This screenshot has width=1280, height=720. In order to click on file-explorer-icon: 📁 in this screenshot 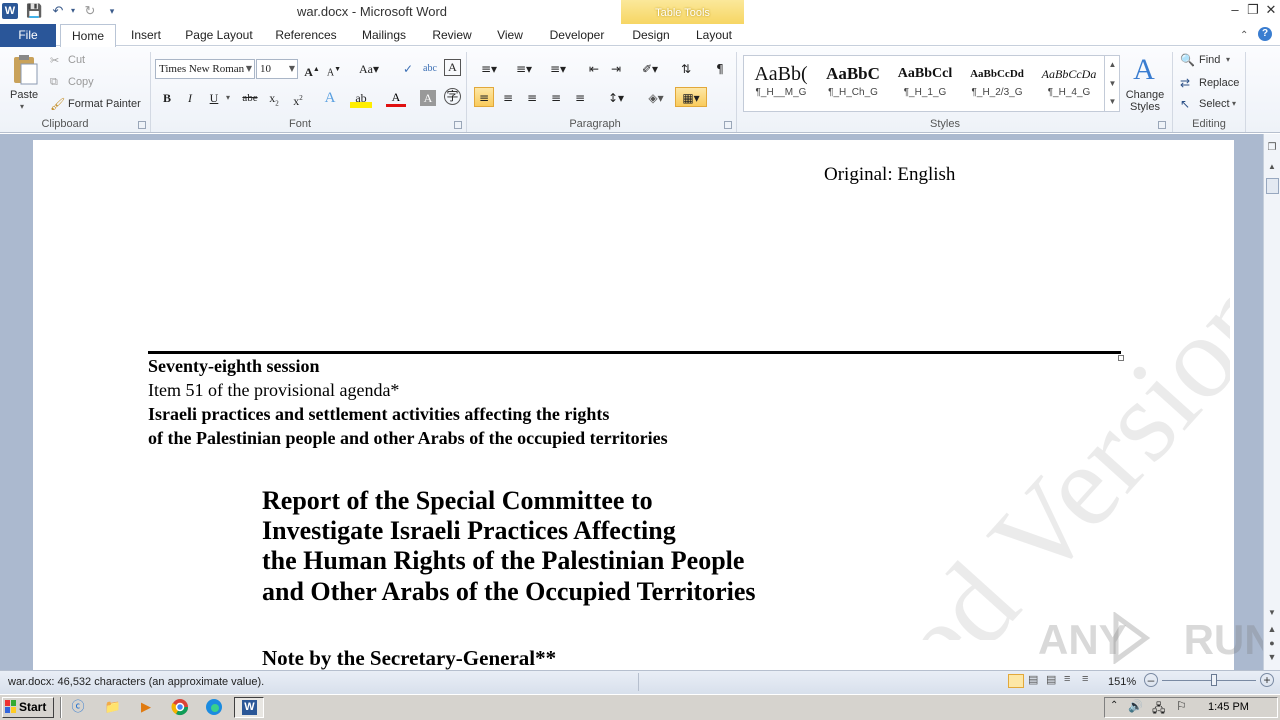, I will do `click(113, 707)`.